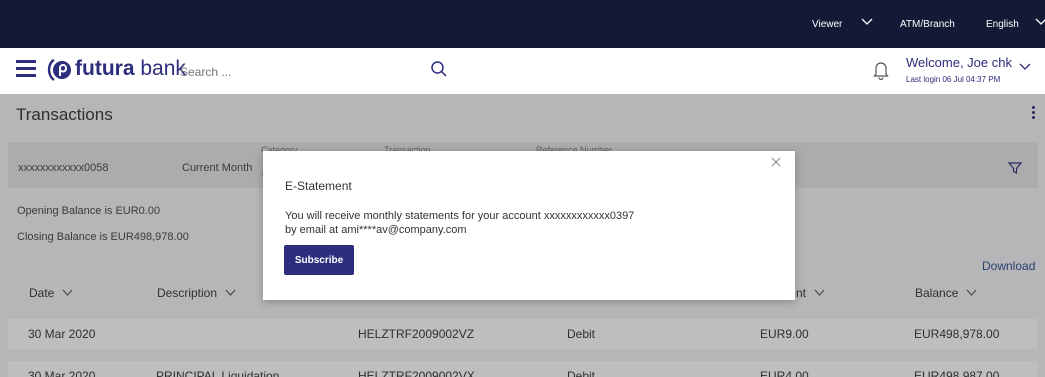 The width and height of the screenshot is (1045, 377). What do you see at coordinates (881, 70) in the screenshot?
I see `notification-bell-icon` at bounding box center [881, 70].